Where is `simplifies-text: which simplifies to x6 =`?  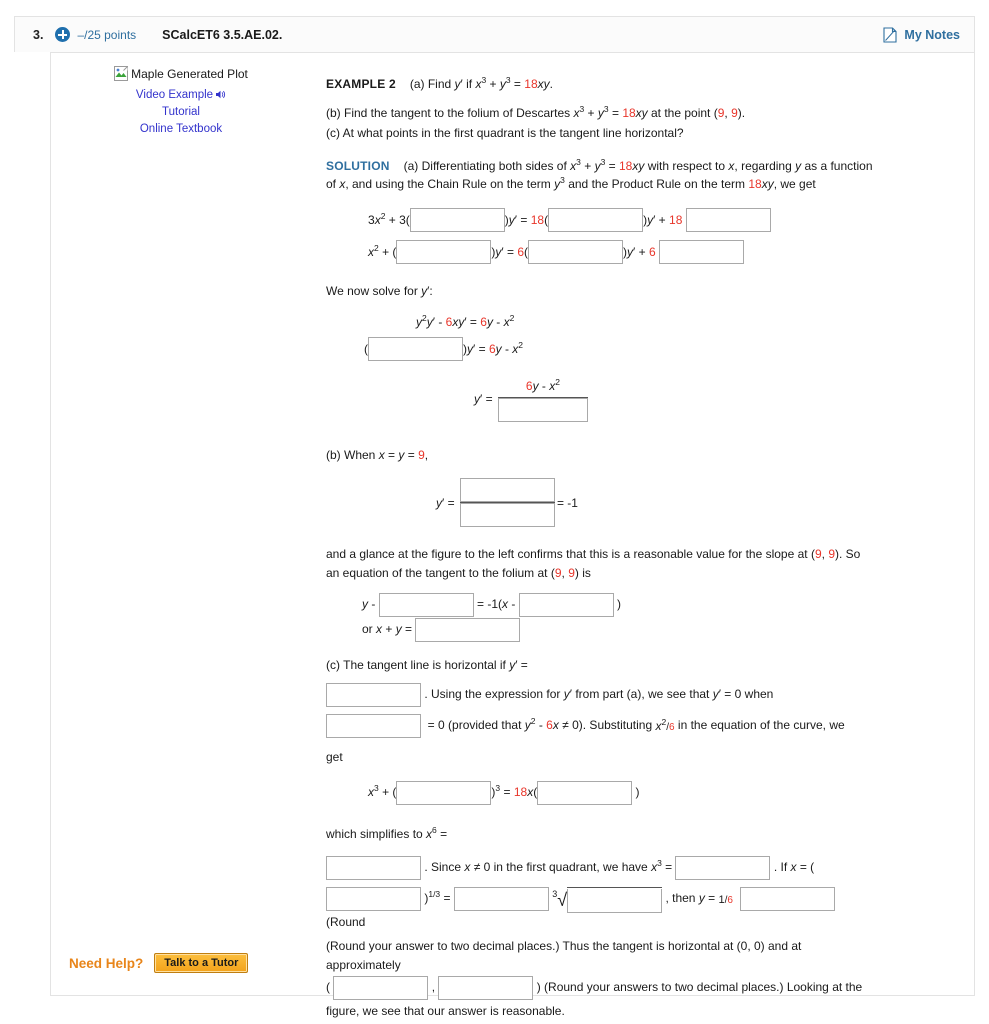 simplifies-text: which simplifies to x6 = is located at coordinates (387, 832).